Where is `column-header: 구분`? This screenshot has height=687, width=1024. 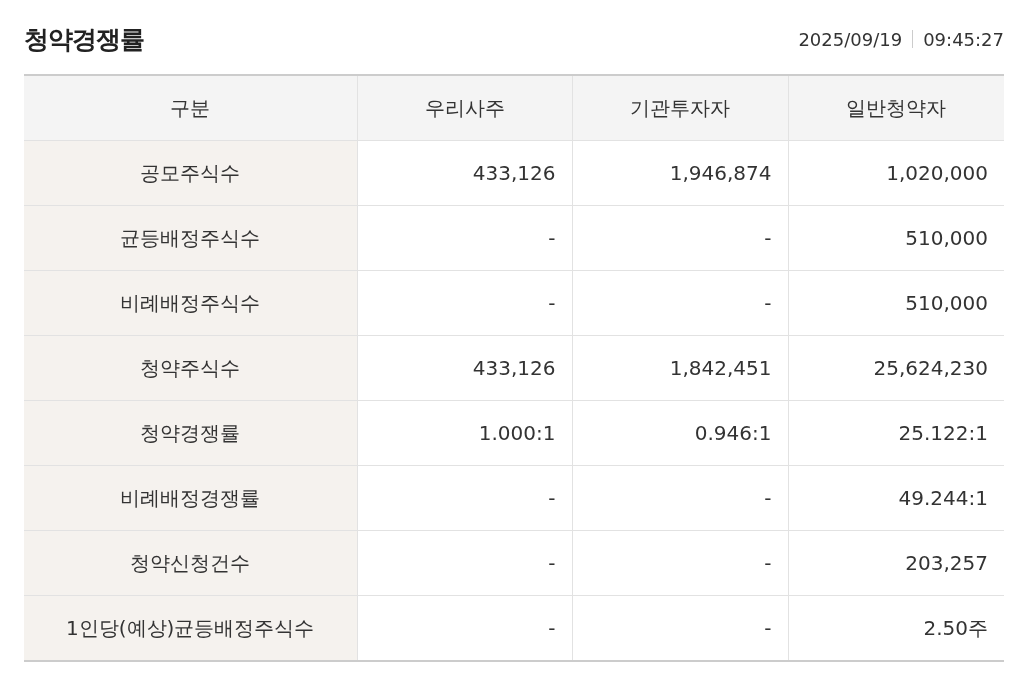 column-header: 구분 is located at coordinates (190, 108).